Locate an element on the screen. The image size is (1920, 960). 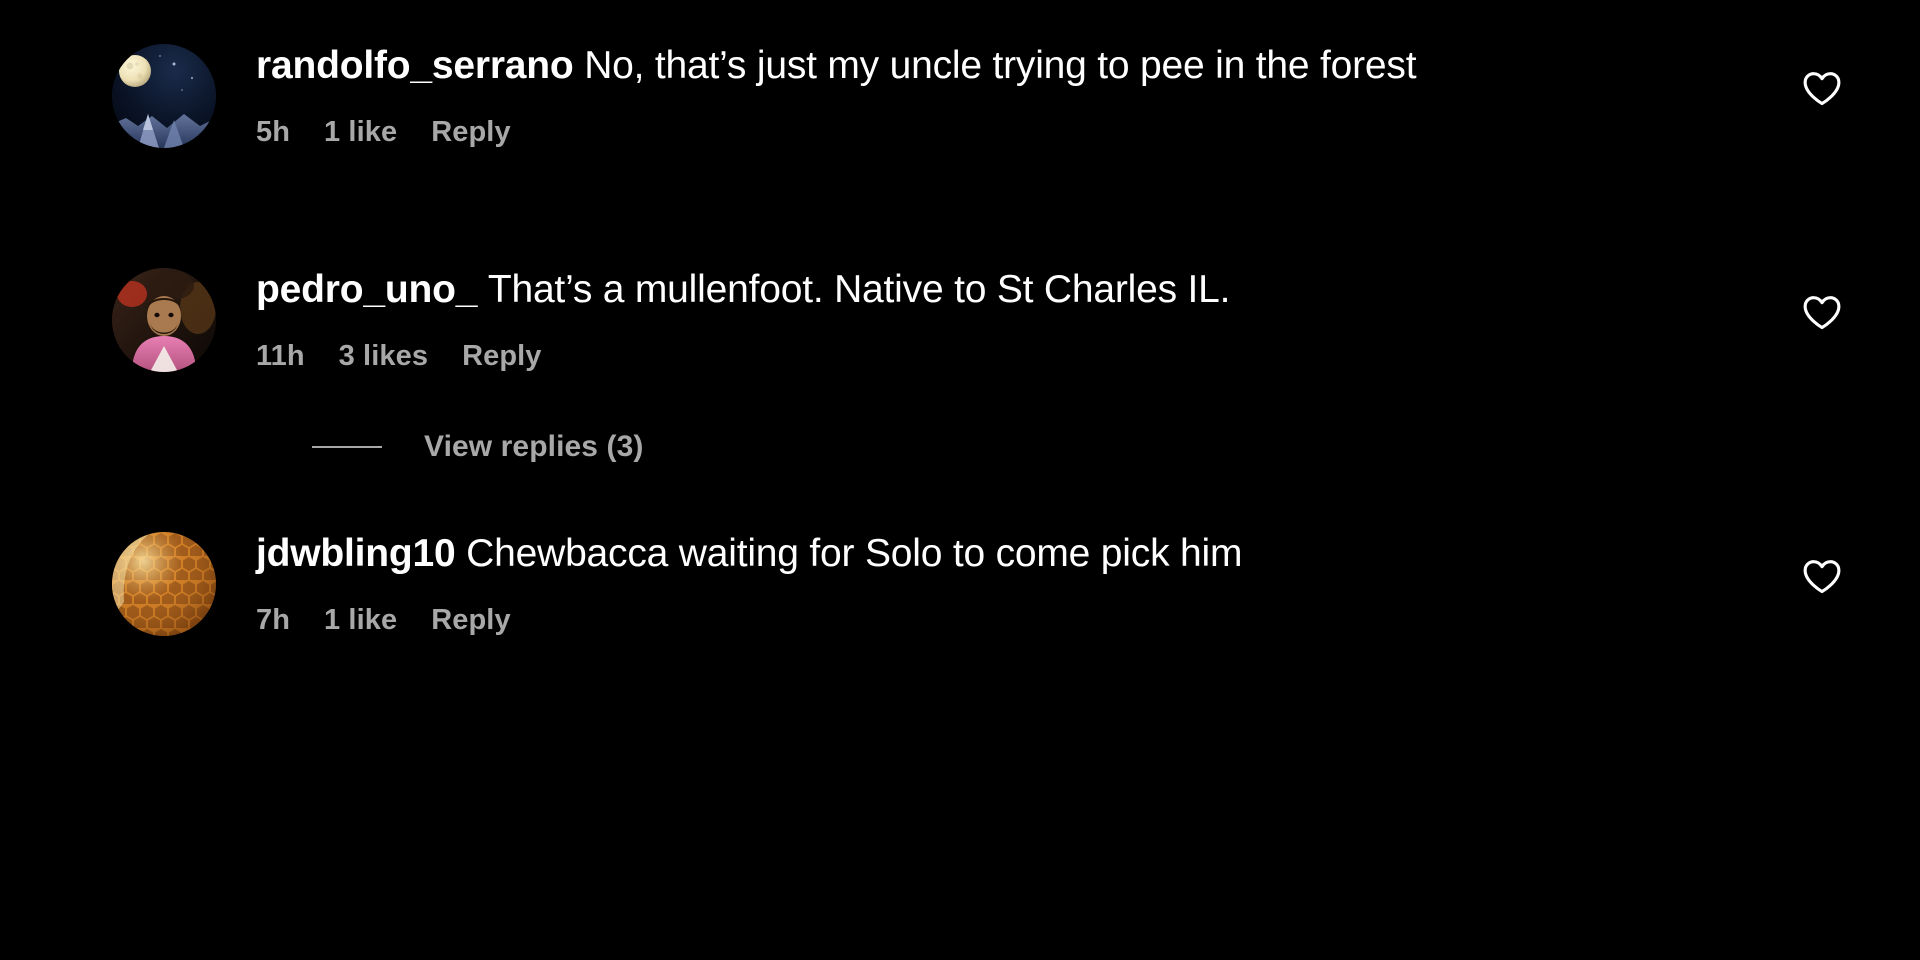
view-replies-label: View replies (3) is located at coordinates (533, 447).